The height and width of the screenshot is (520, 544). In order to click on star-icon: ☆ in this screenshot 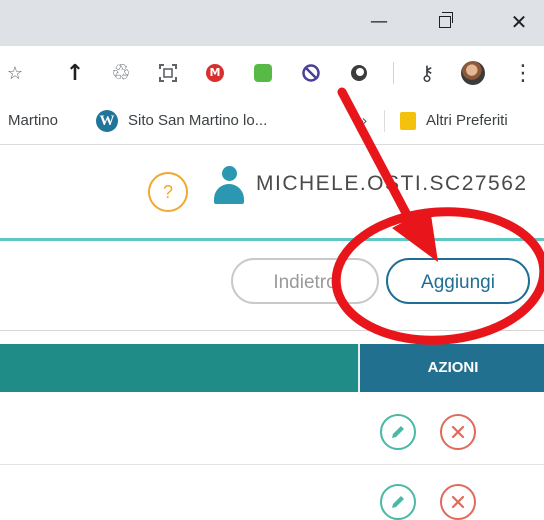, I will do `click(15, 73)`.